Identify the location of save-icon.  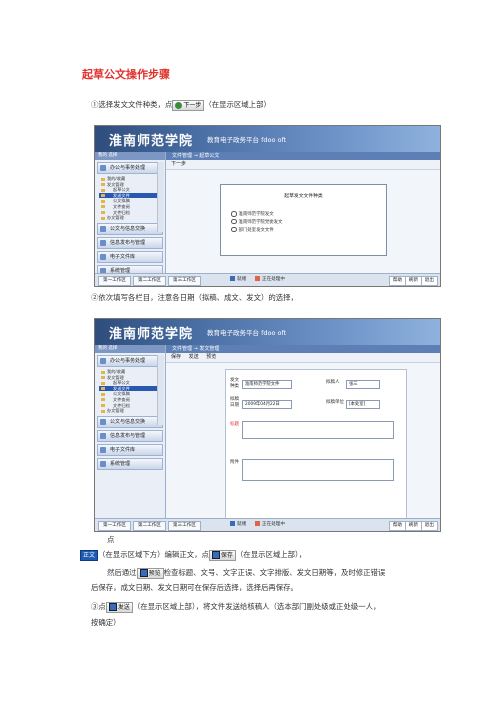
(215, 555).